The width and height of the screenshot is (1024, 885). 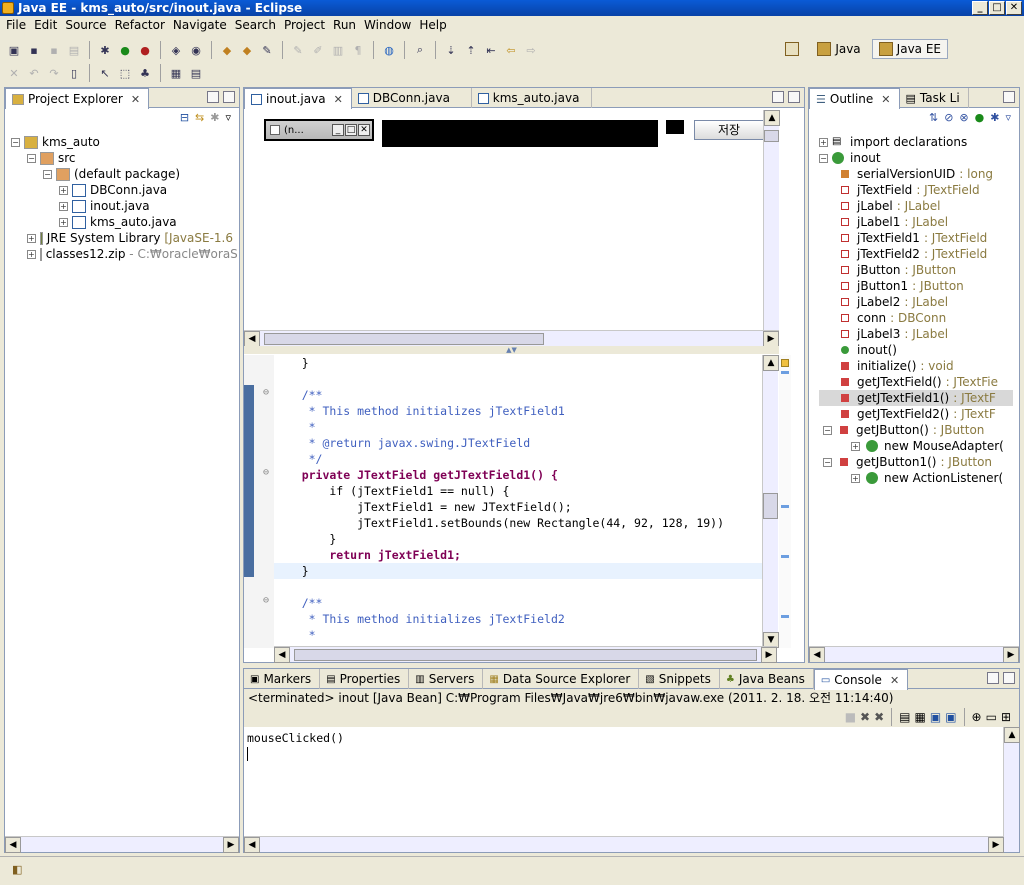 I want to click on minimize-editor-button, so click(x=778, y=97).